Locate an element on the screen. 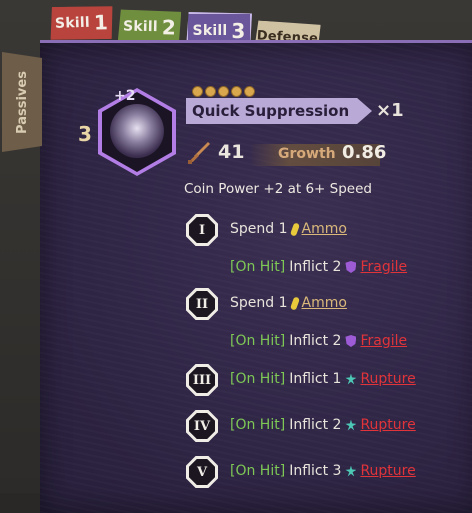 The height and width of the screenshot is (513, 472). tab-skill-1: Skill 1 is located at coordinates (81, 23).